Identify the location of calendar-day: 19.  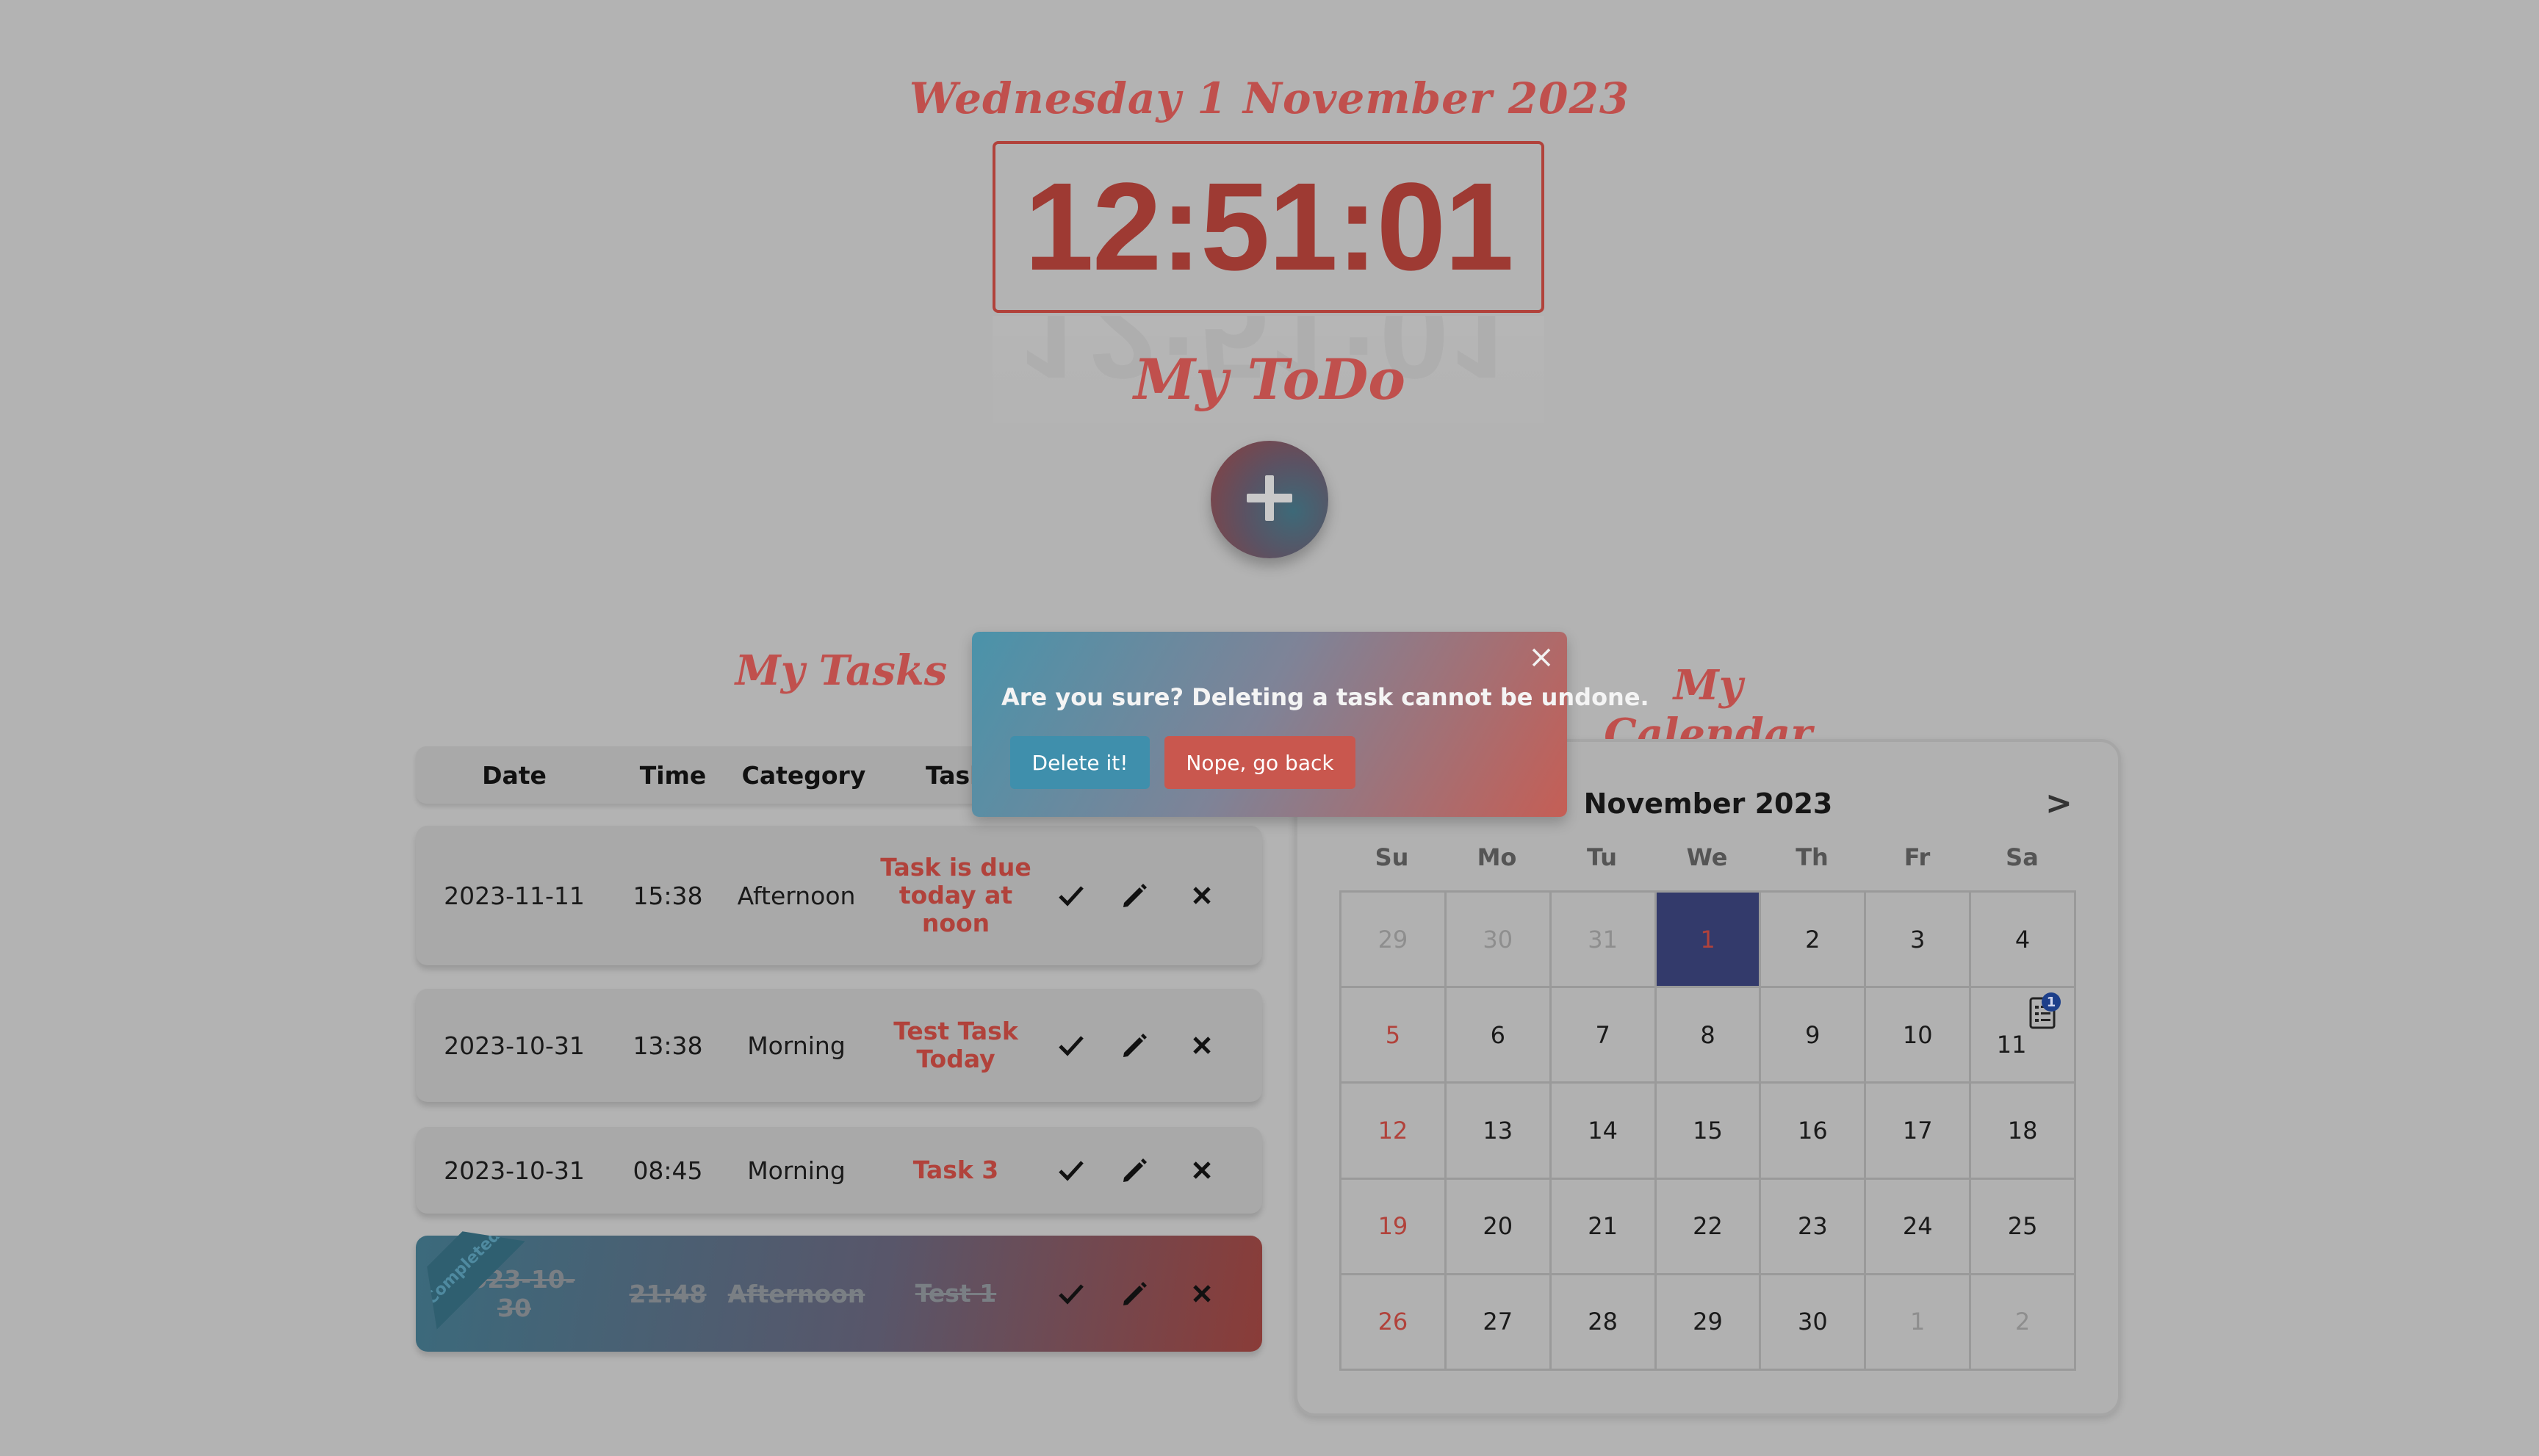
(1394, 1227).